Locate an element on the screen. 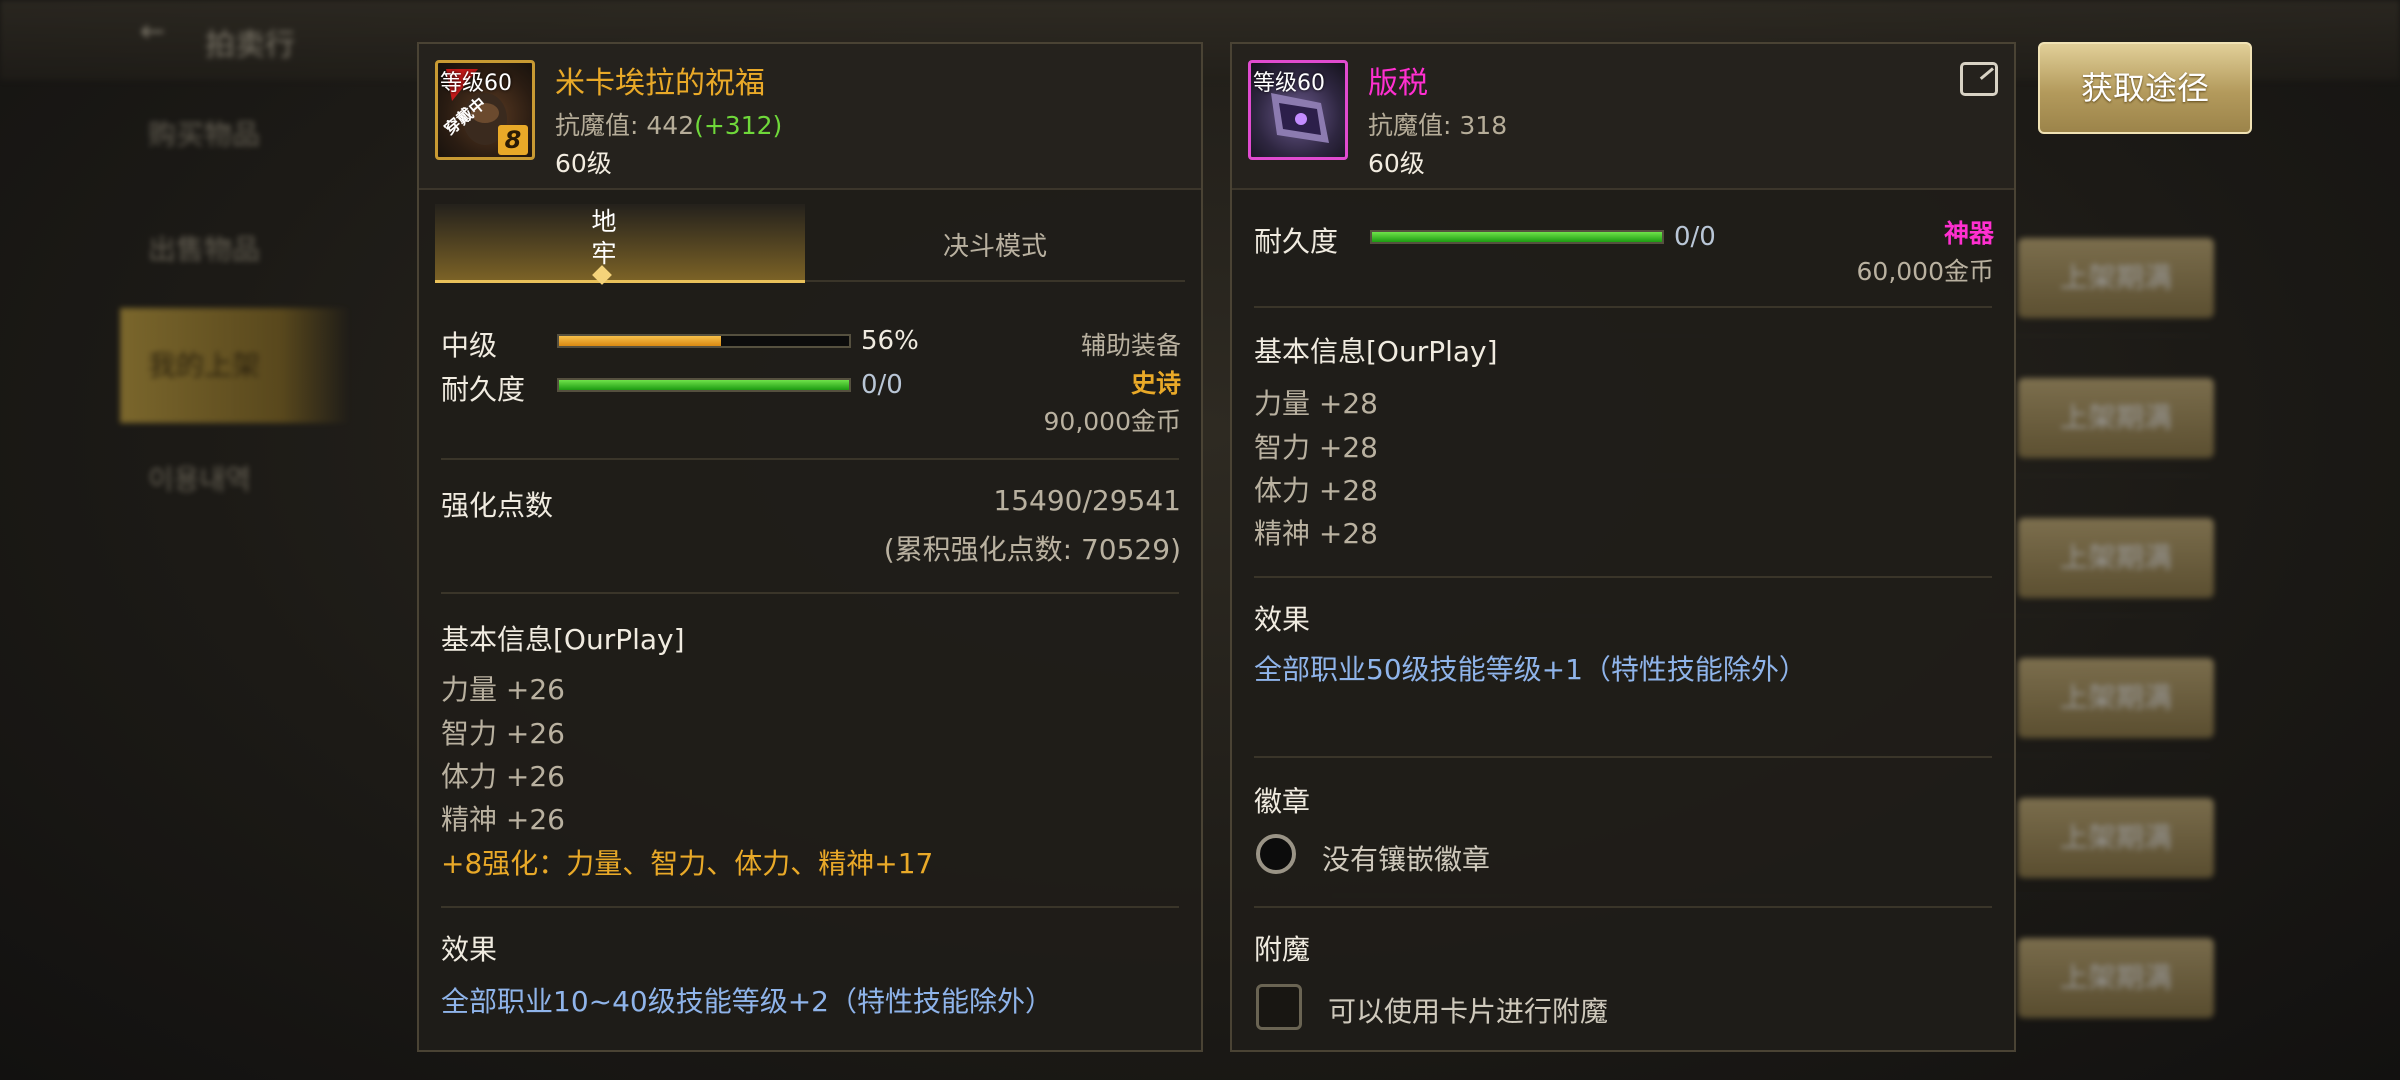 The width and height of the screenshot is (2400, 1080). enchant-card-slot is located at coordinates (1279, 1007).